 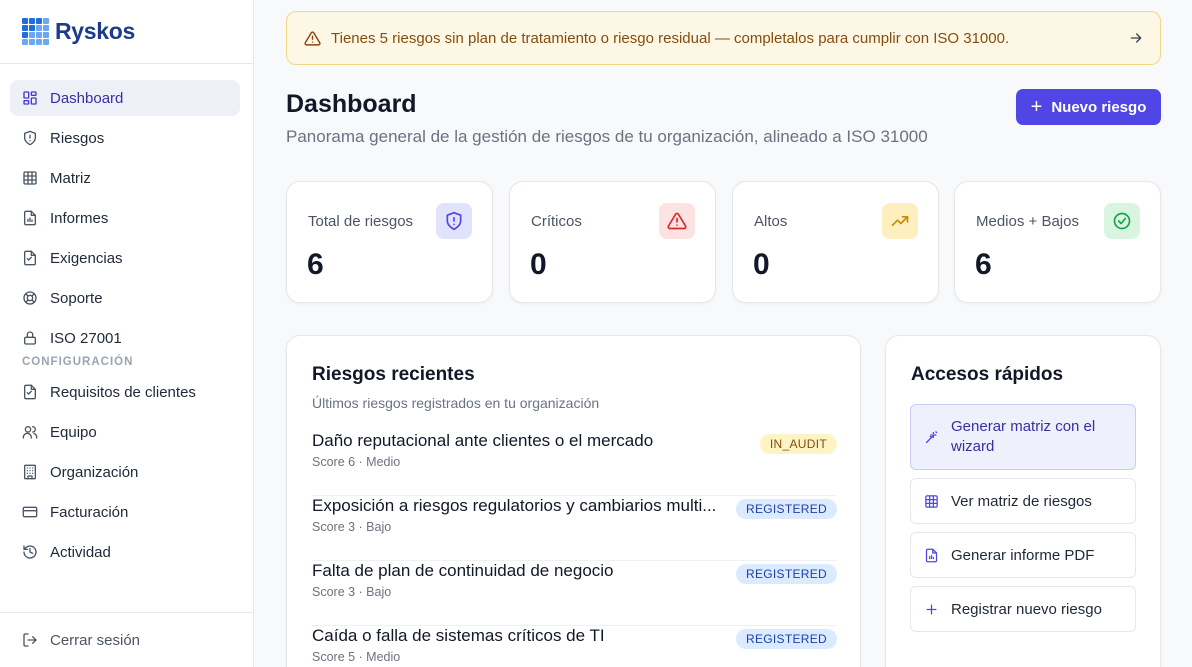 I want to click on page-title: Dashboard, so click(x=351, y=104).